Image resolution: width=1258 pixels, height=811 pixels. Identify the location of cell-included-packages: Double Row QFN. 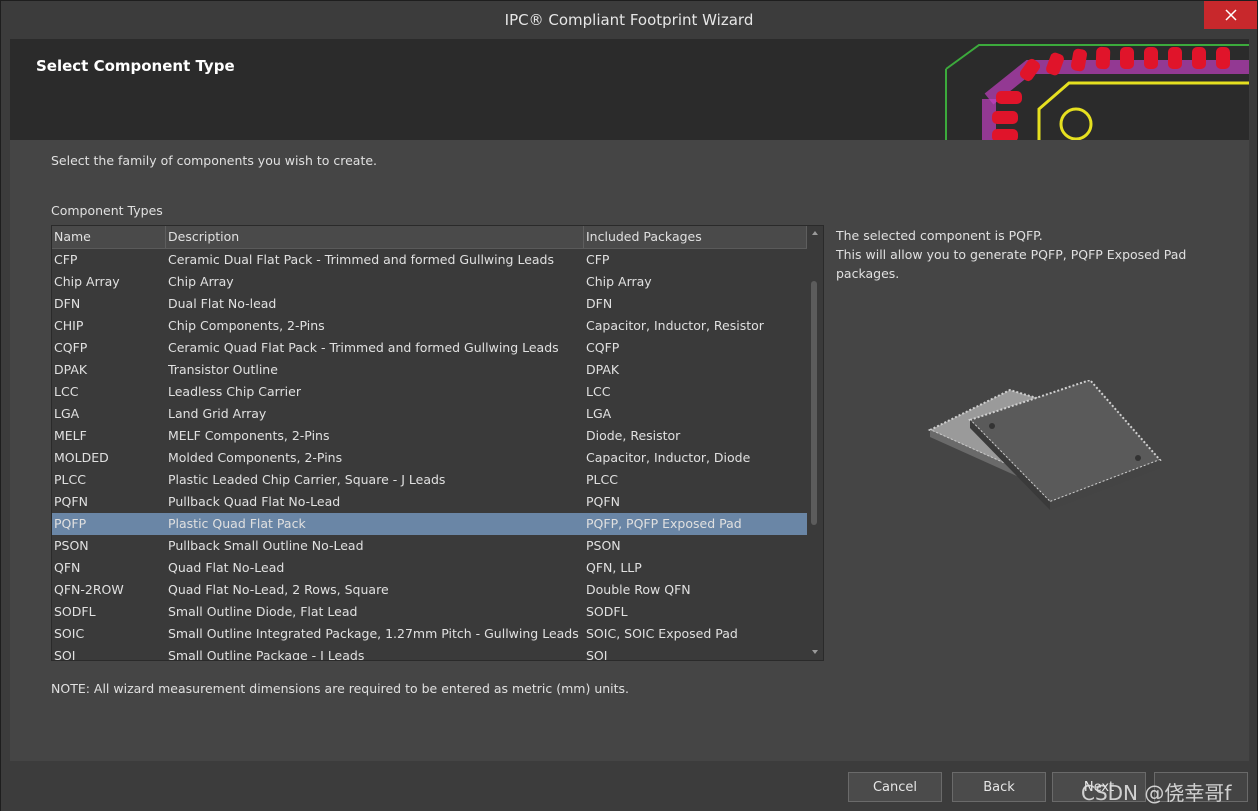
(638, 589).